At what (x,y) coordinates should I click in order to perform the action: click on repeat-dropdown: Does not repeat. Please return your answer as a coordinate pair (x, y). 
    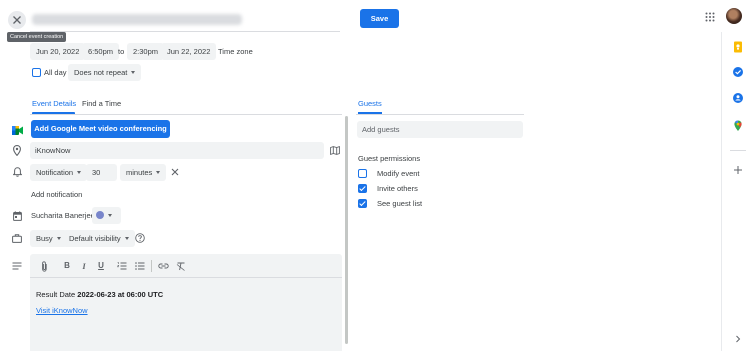
    Looking at the image, I should click on (105, 72).